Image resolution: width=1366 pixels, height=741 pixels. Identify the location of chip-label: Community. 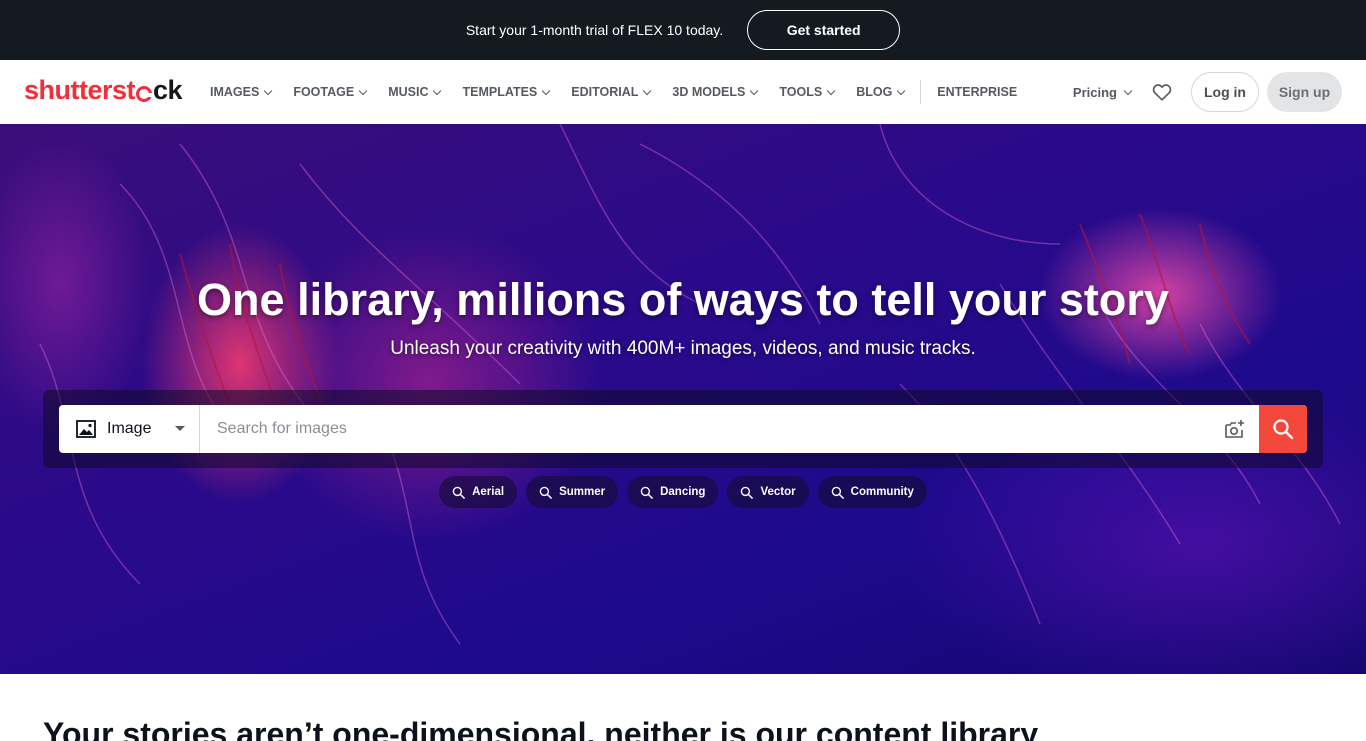
(882, 492).